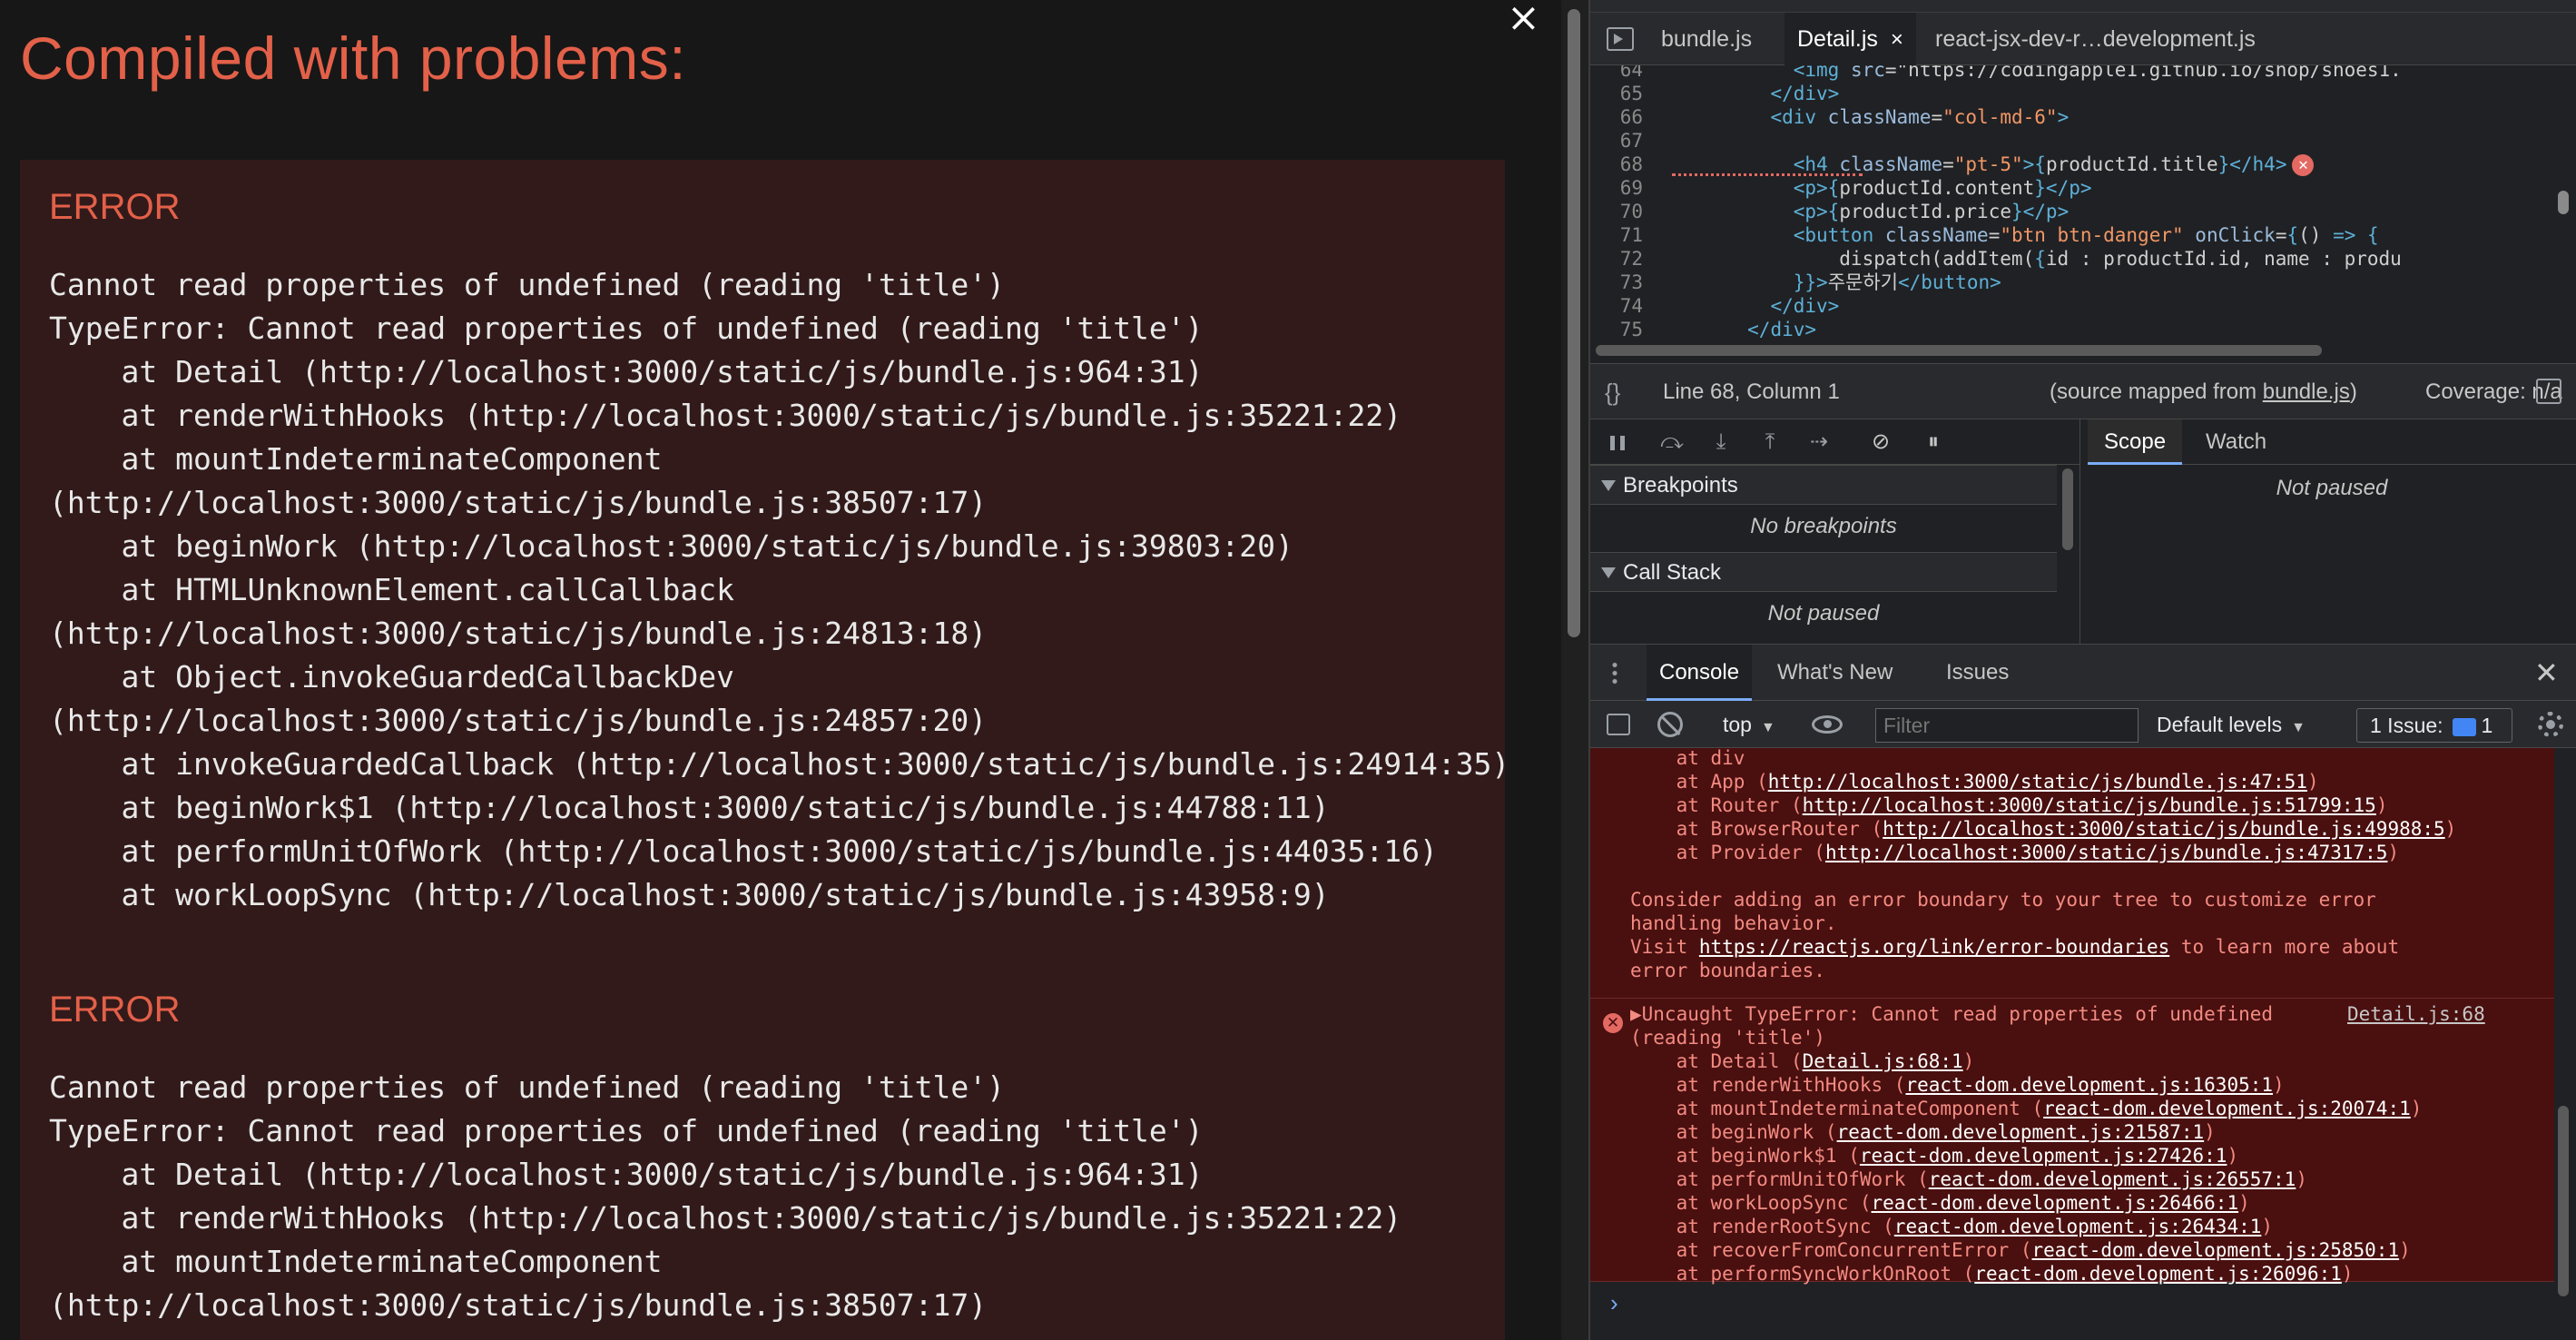  Describe the element at coordinates (2550, 724) in the screenshot. I see `console-settings-gear-icon` at that location.